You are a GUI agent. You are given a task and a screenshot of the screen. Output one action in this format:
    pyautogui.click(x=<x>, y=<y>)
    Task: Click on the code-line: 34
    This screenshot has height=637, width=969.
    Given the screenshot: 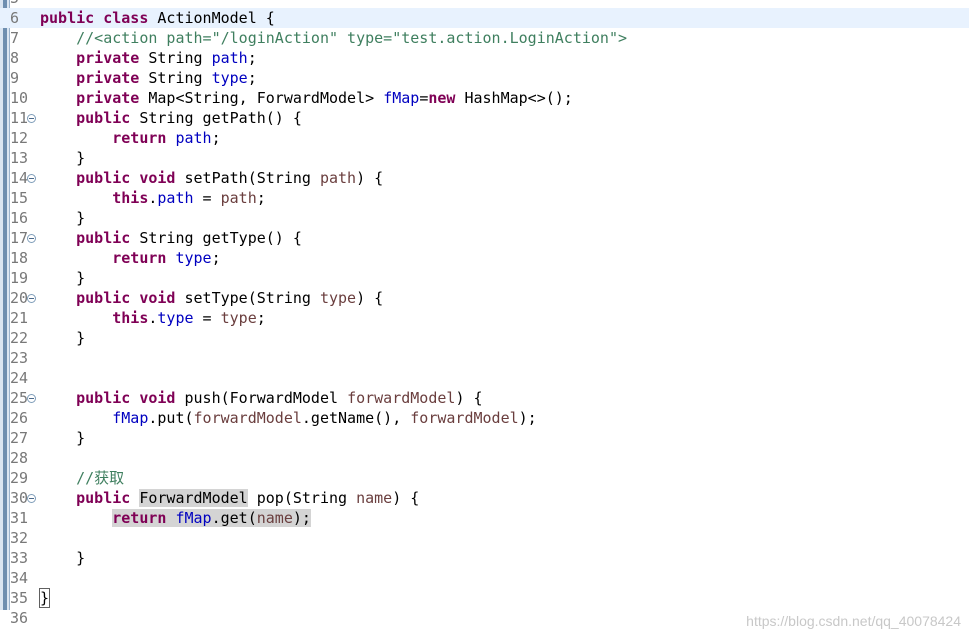 What is the action you would take?
    pyautogui.click(x=484, y=578)
    